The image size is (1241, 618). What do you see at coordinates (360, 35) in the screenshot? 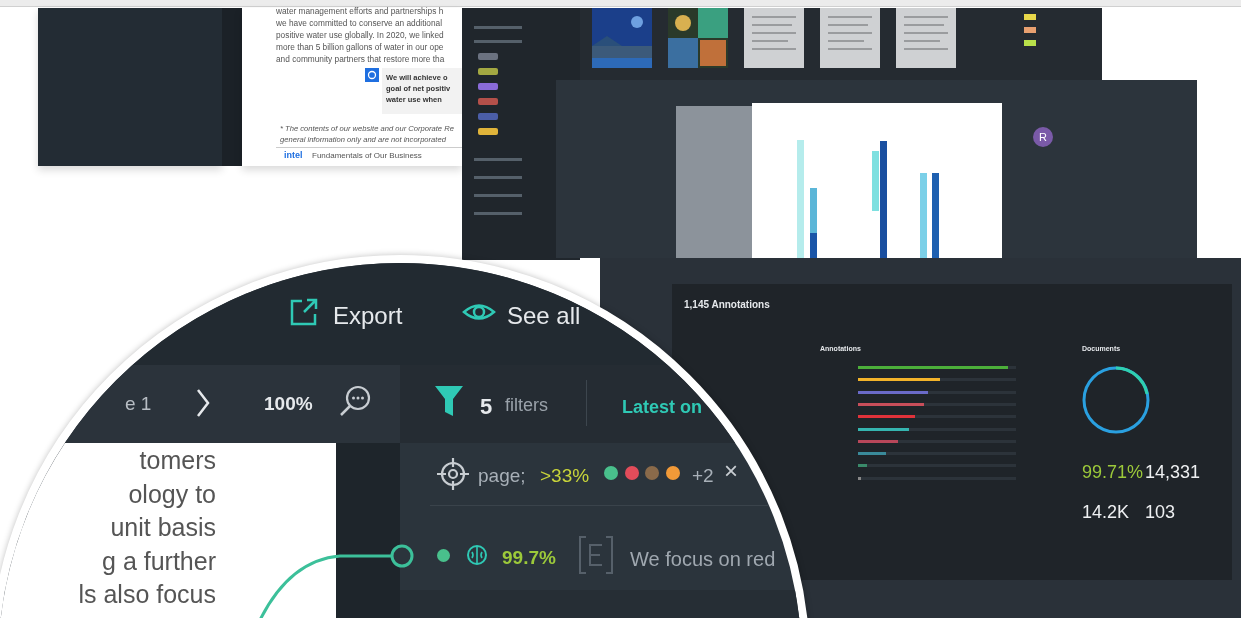
I see `paragraph-line: positive water use globally. In 2020, we linked` at bounding box center [360, 35].